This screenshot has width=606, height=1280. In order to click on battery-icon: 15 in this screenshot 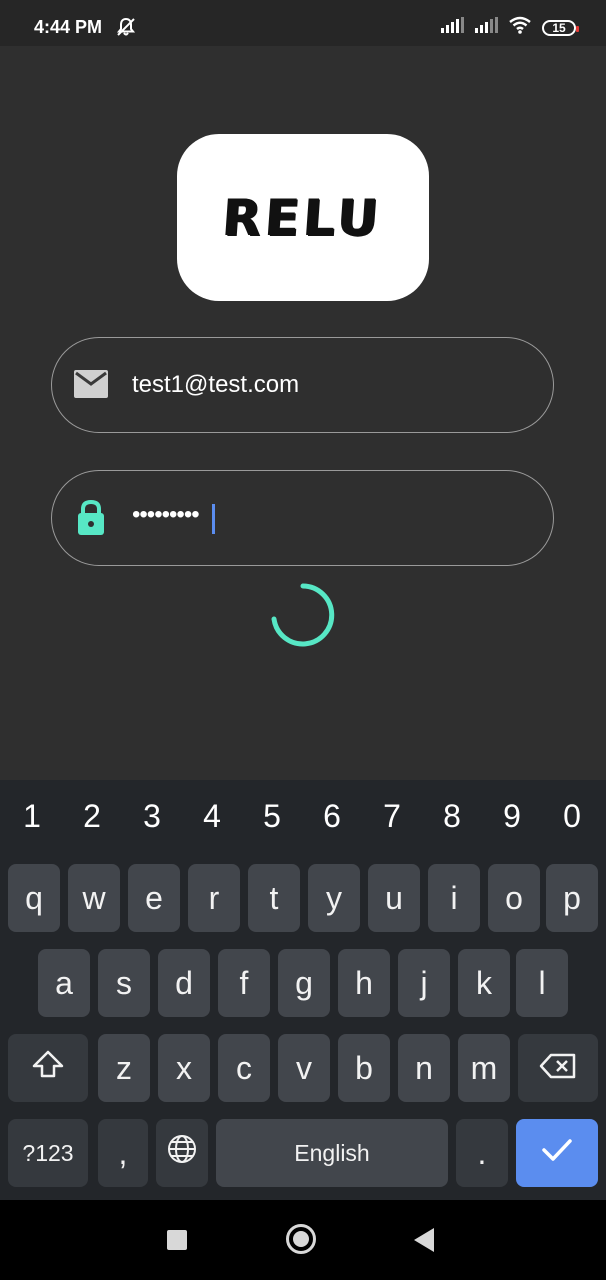, I will do `click(560, 27)`.